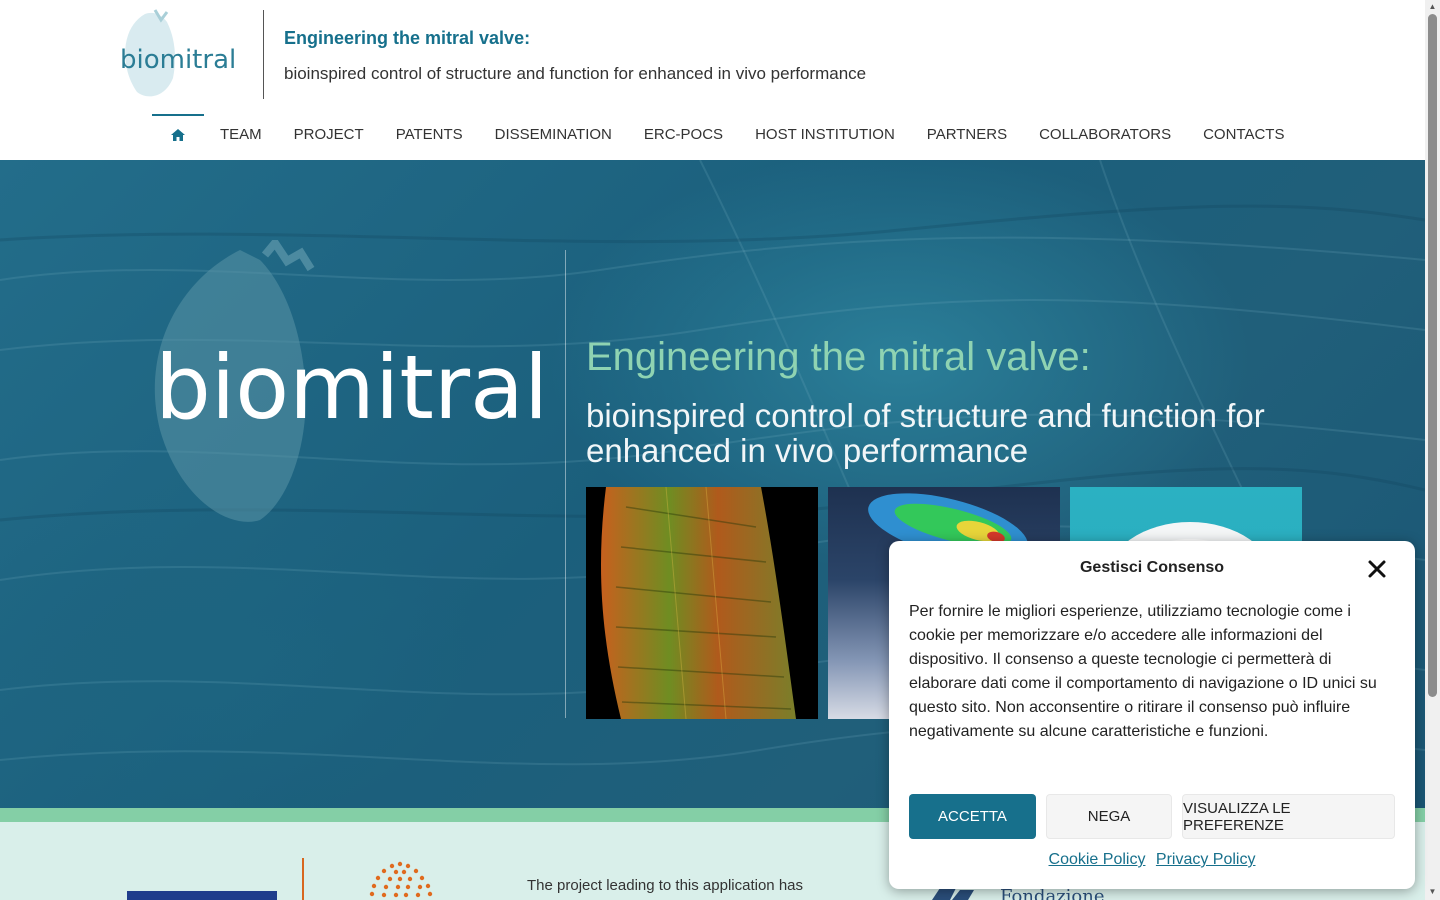 The height and width of the screenshot is (900, 1440). What do you see at coordinates (1432, 355) in the screenshot?
I see `scrollbar-thumb` at bounding box center [1432, 355].